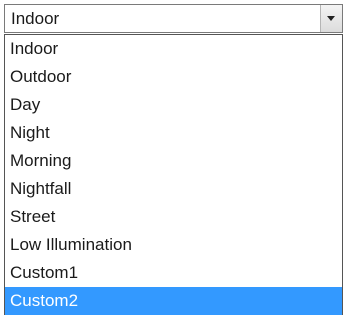 This screenshot has height=318, width=347. I want to click on select-current-value: Indoor, so click(35, 18).